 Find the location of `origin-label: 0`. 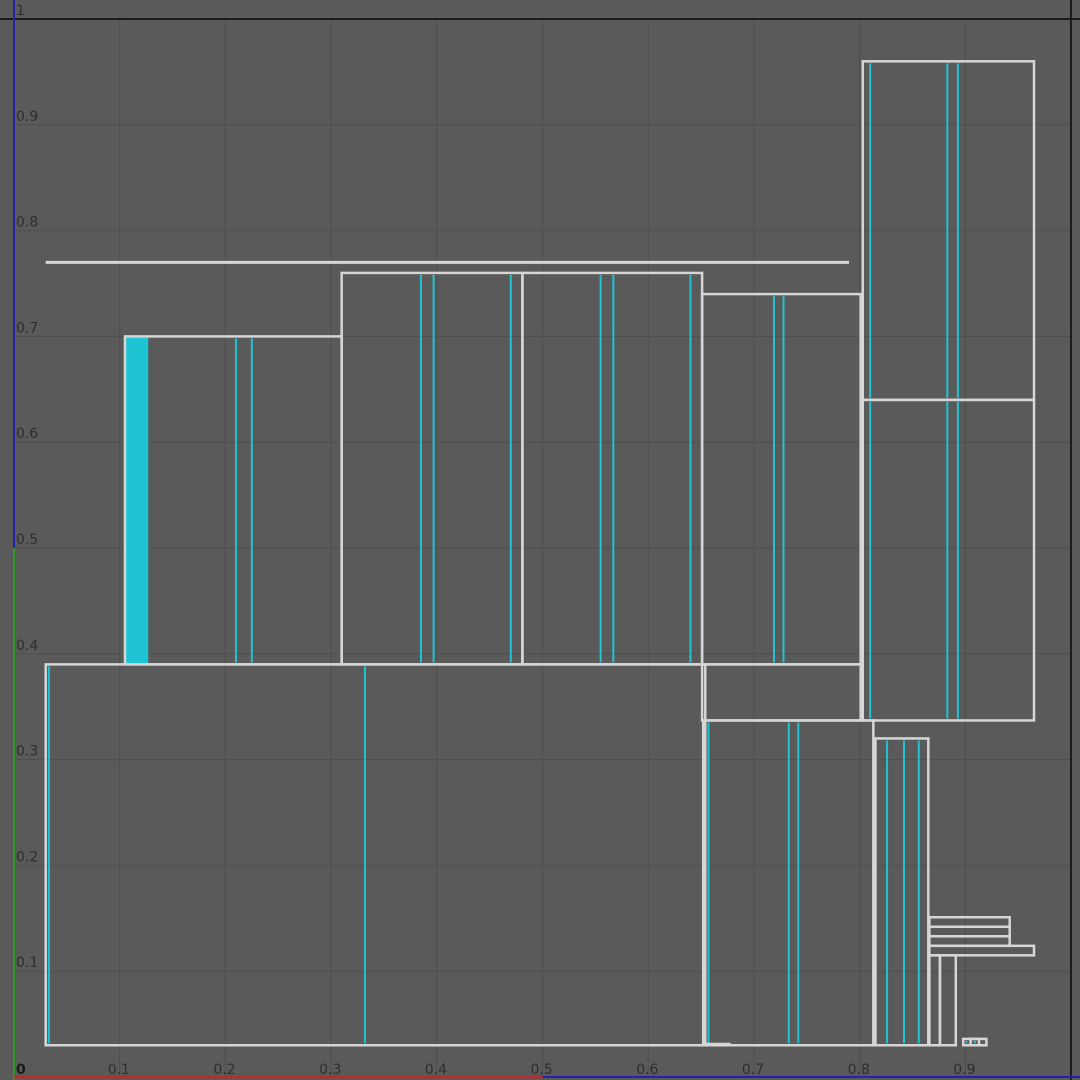

origin-label: 0 is located at coordinates (21, 1070).